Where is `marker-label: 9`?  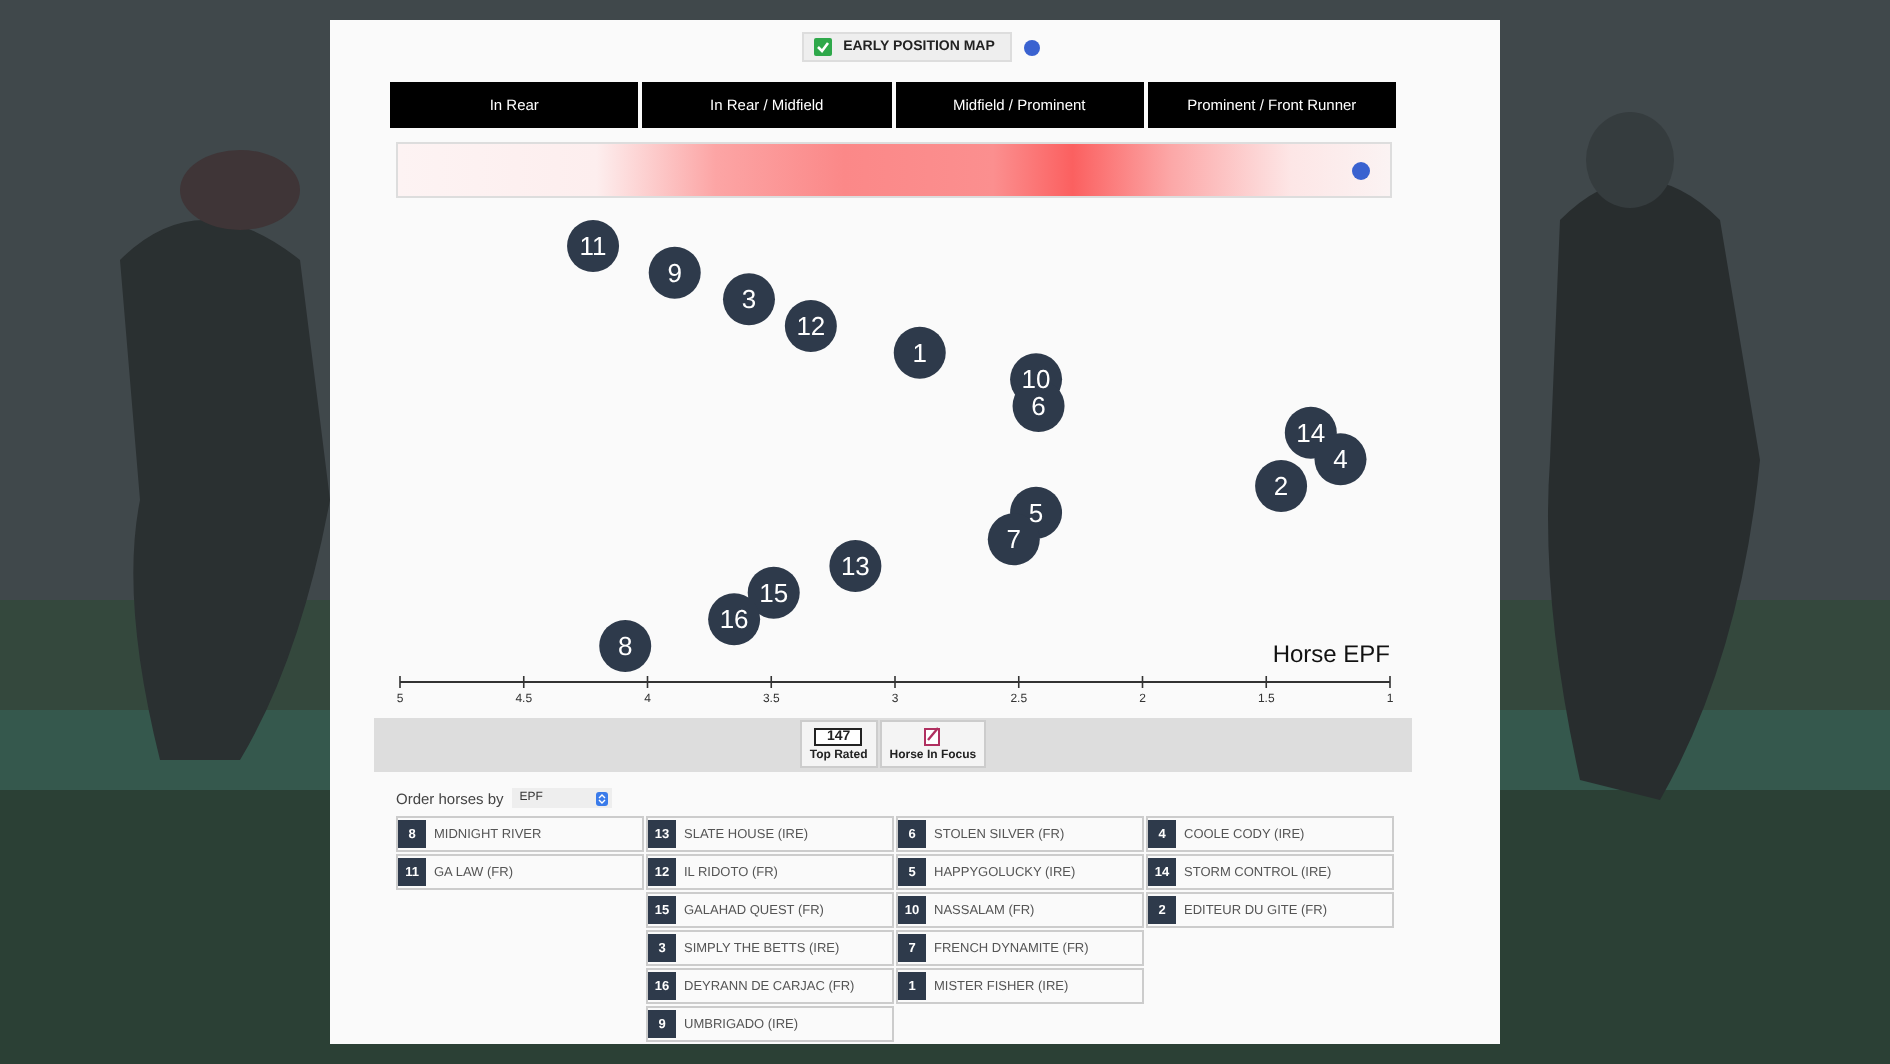
marker-label: 9 is located at coordinates (674, 272).